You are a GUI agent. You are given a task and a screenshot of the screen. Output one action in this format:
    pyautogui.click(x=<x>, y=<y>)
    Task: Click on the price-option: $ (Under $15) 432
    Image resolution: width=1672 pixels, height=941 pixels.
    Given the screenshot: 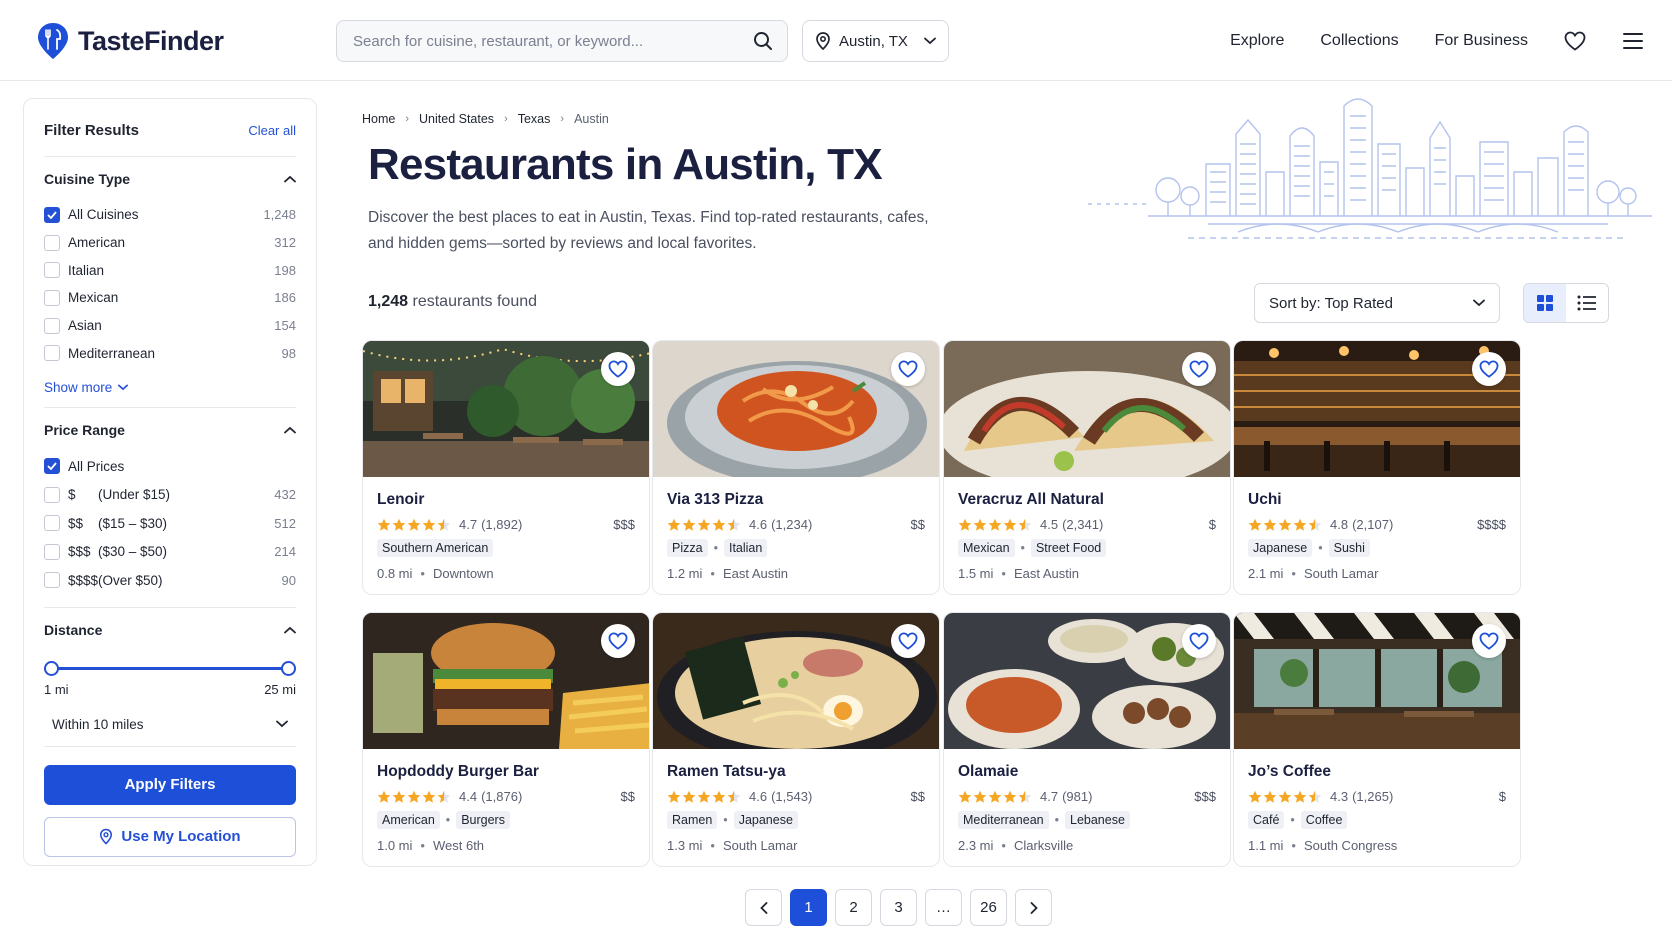 What is the action you would take?
    pyautogui.click(x=170, y=495)
    